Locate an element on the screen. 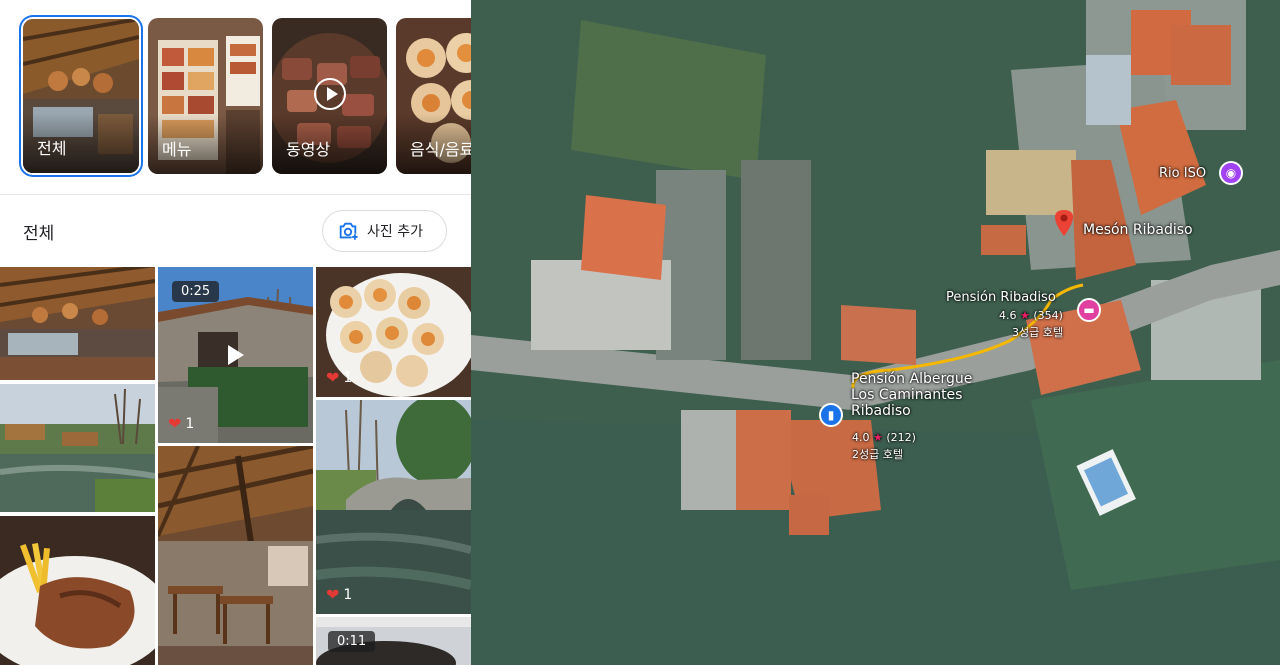 This screenshot has width=1280, height=665. photo-tile-river-village is located at coordinates (77, 448).